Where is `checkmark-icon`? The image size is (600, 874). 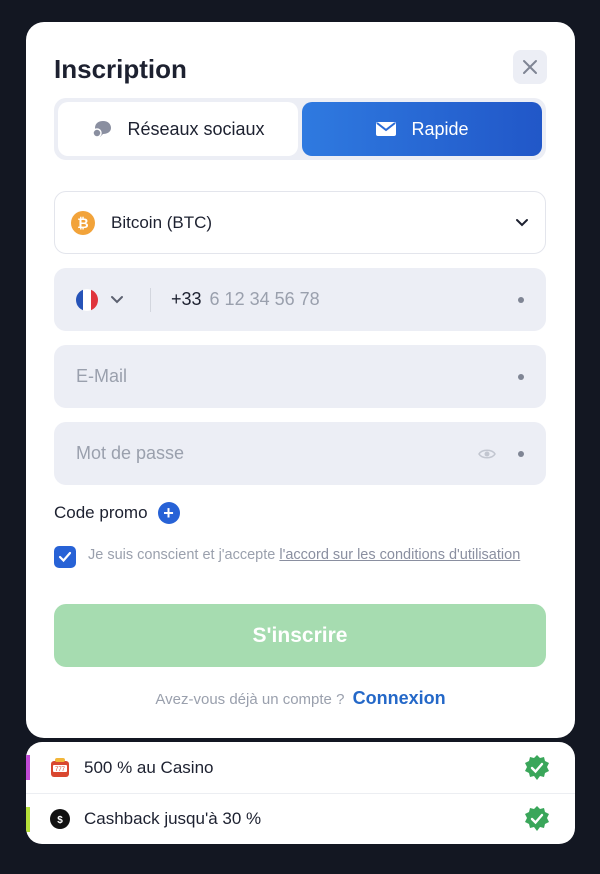 checkmark-icon is located at coordinates (65, 557).